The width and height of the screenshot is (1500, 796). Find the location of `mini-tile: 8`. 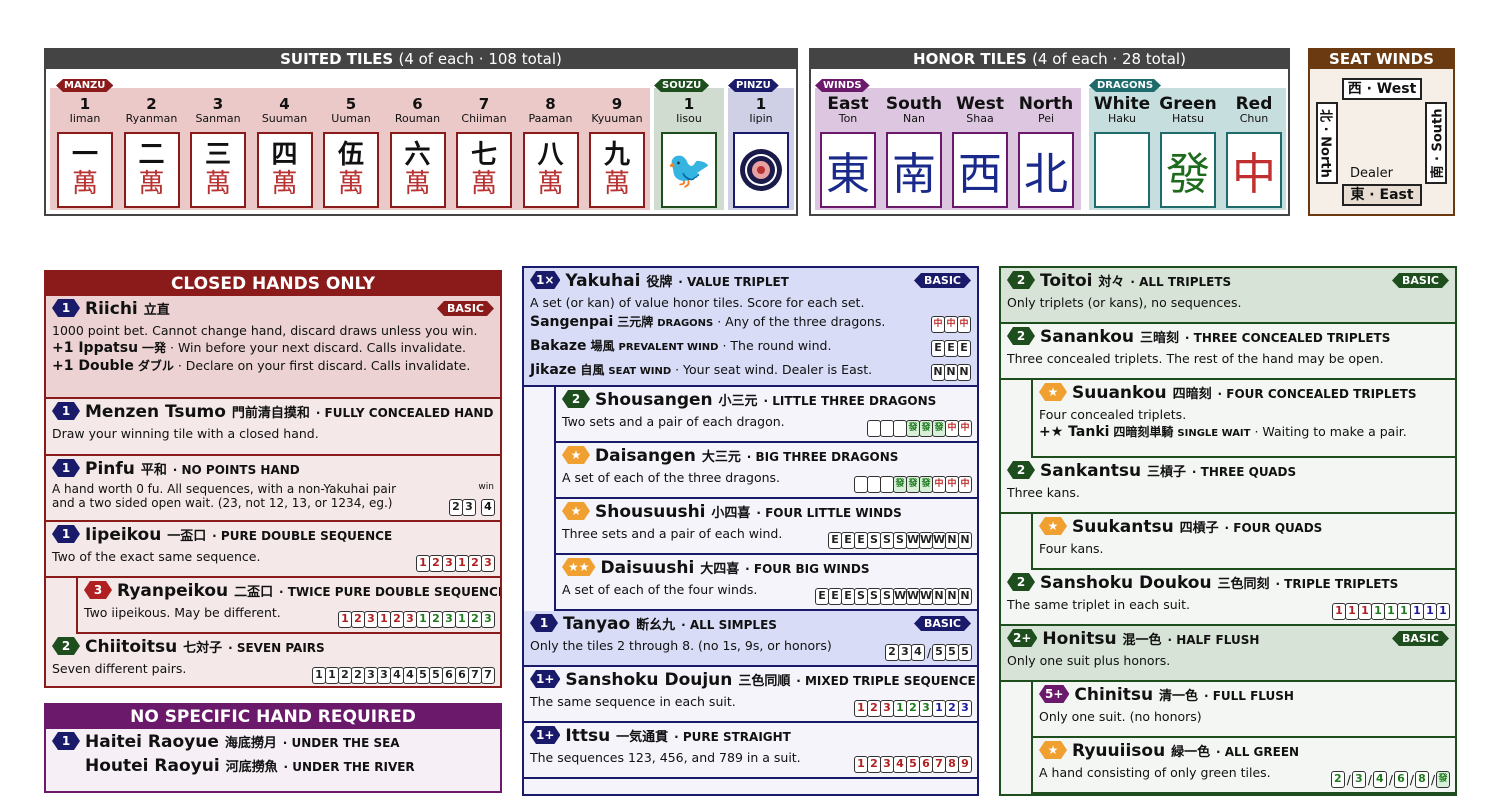

mini-tile: 8 is located at coordinates (1421, 779).